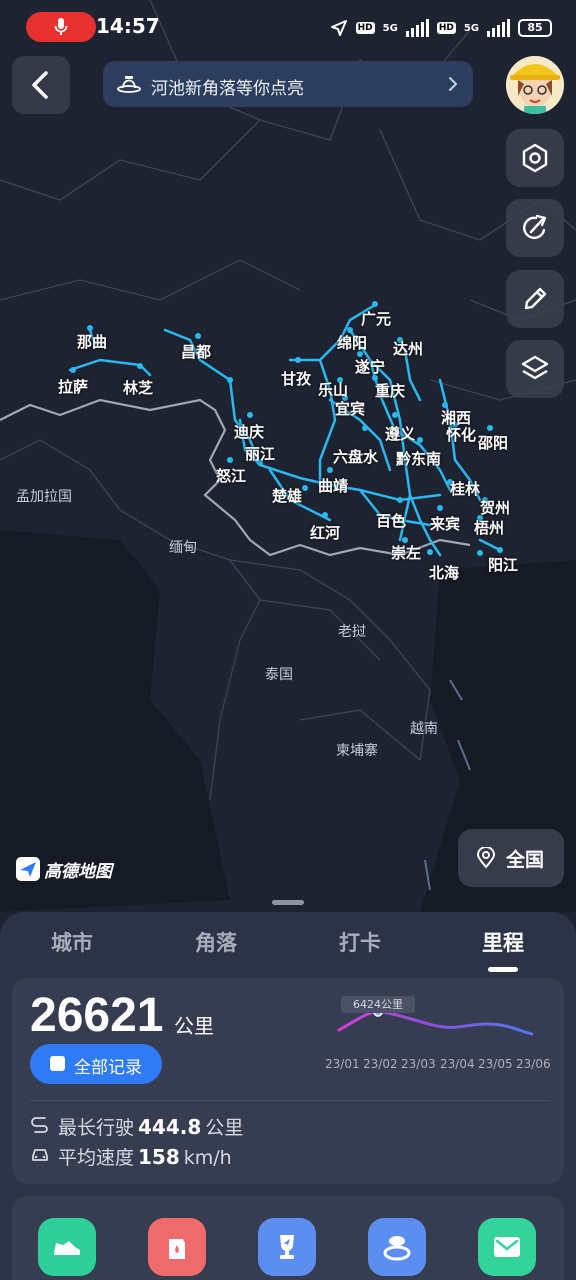  Describe the element at coordinates (290, 1100) in the screenshot. I see `divider` at that location.